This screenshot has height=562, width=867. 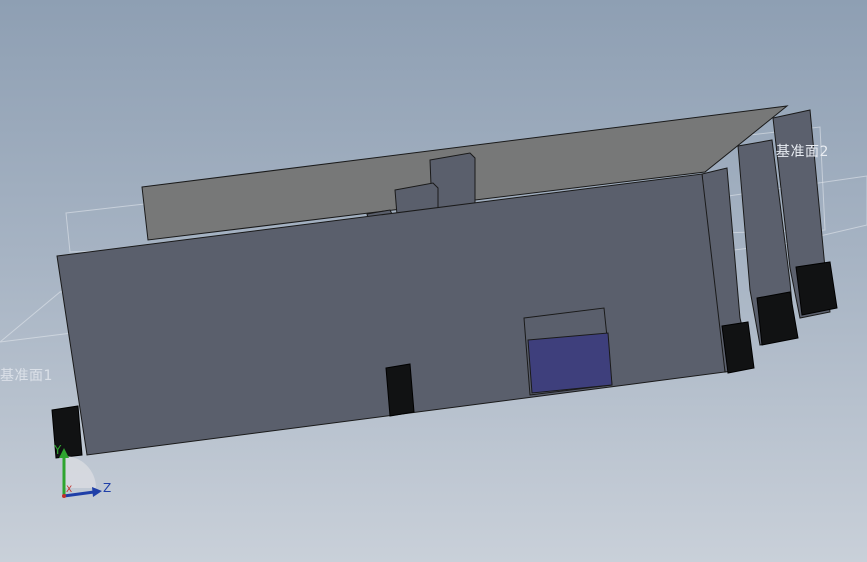 What do you see at coordinates (816, 288) in the screenshot?
I see `connector-pin-right-back` at bounding box center [816, 288].